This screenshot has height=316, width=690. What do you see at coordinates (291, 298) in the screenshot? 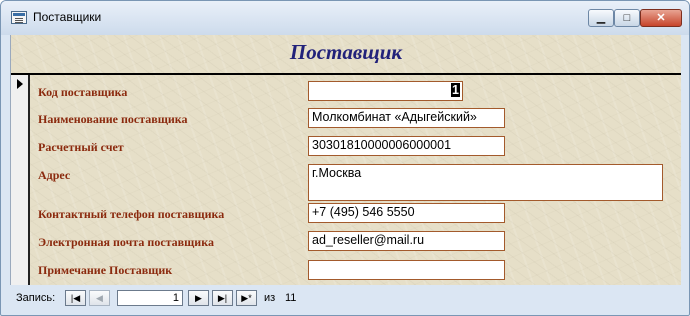
I see `total-records: 11` at bounding box center [291, 298].